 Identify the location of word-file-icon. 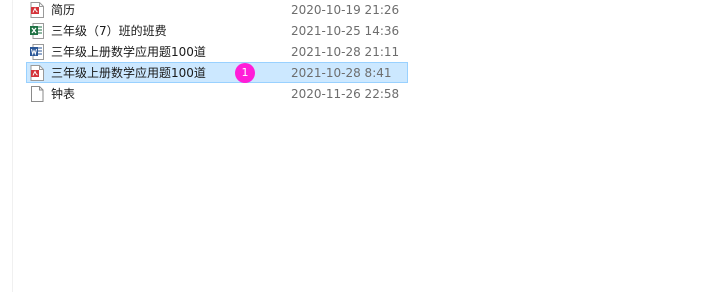
(37, 52).